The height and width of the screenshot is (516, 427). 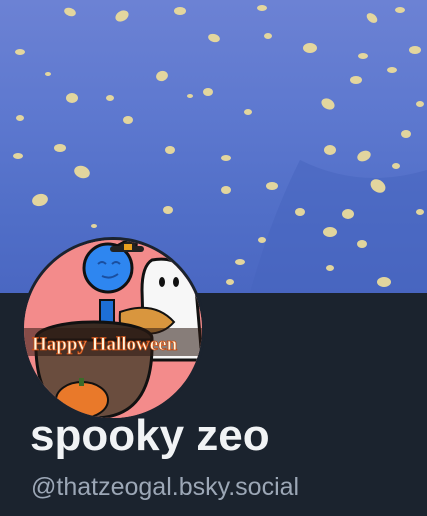 I want to click on halloween-avatar-icon: Happy Halloween, so click(x=113, y=329).